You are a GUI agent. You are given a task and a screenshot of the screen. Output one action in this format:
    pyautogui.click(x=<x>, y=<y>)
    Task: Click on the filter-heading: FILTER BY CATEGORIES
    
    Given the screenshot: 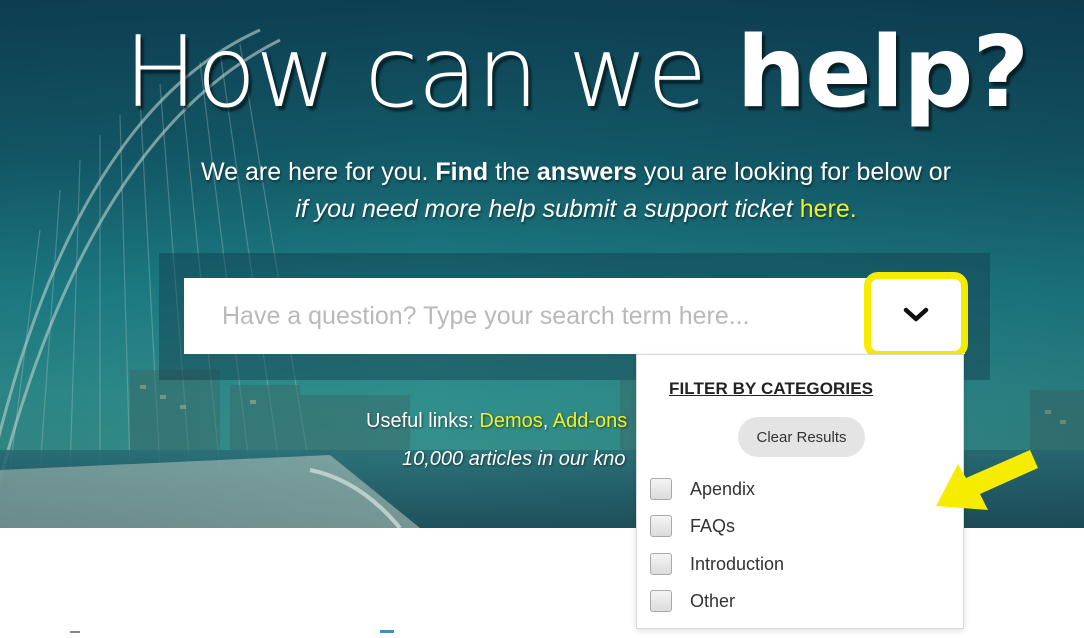 What is the action you would take?
    pyautogui.click(x=771, y=388)
    